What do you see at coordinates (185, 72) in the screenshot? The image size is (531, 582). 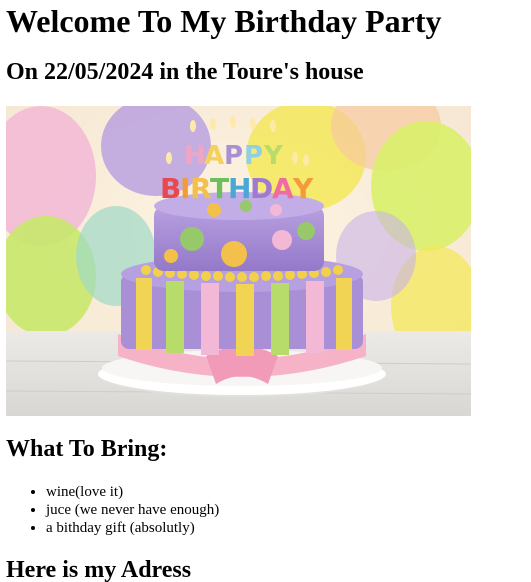 I see `party-date-location: On 22/05/2024 in the Toure's house` at bounding box center [185, 72].